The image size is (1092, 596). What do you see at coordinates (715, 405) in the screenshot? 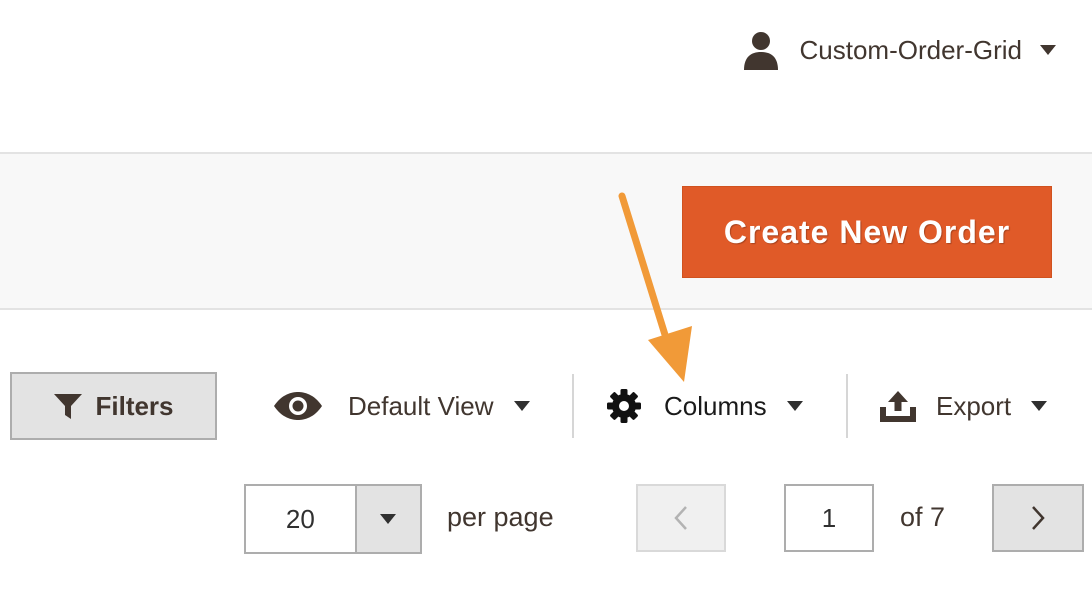
I see `columns-label: Columns` at bounding box center [715, 405].